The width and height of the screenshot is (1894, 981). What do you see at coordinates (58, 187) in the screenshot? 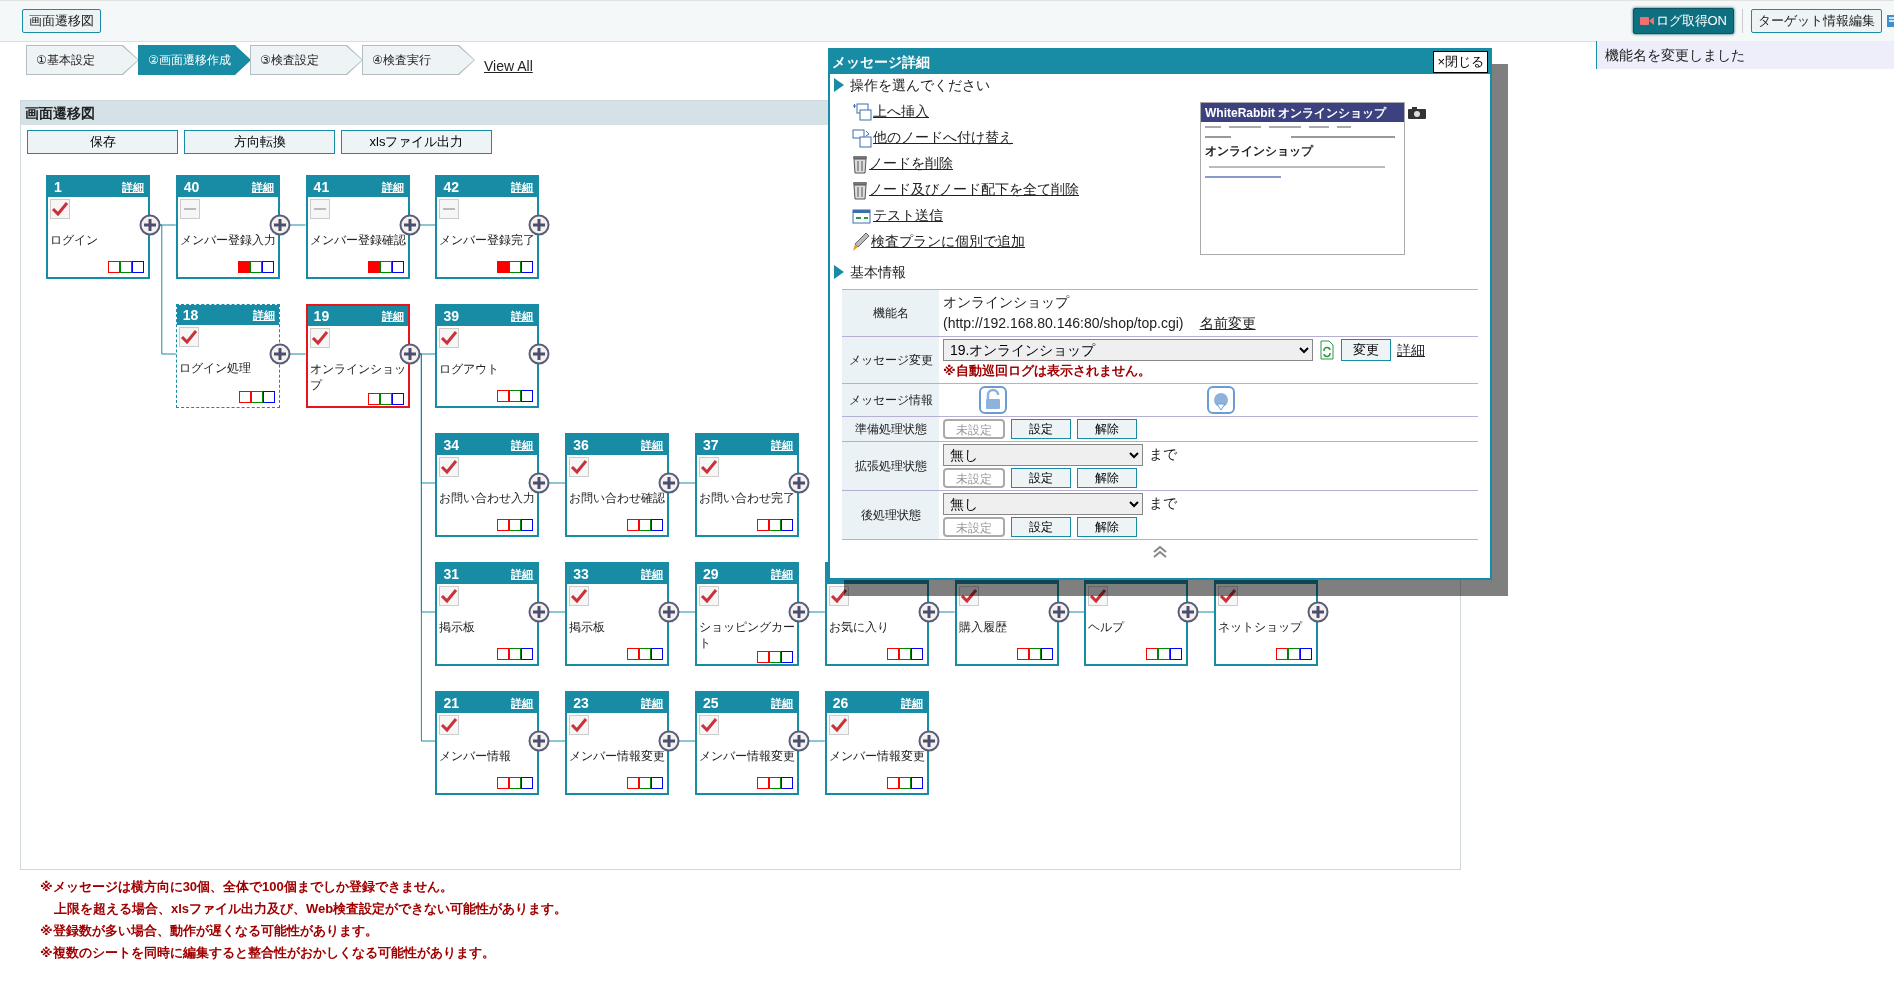
I see `node-number: 1` at bounding box center [58, 187].